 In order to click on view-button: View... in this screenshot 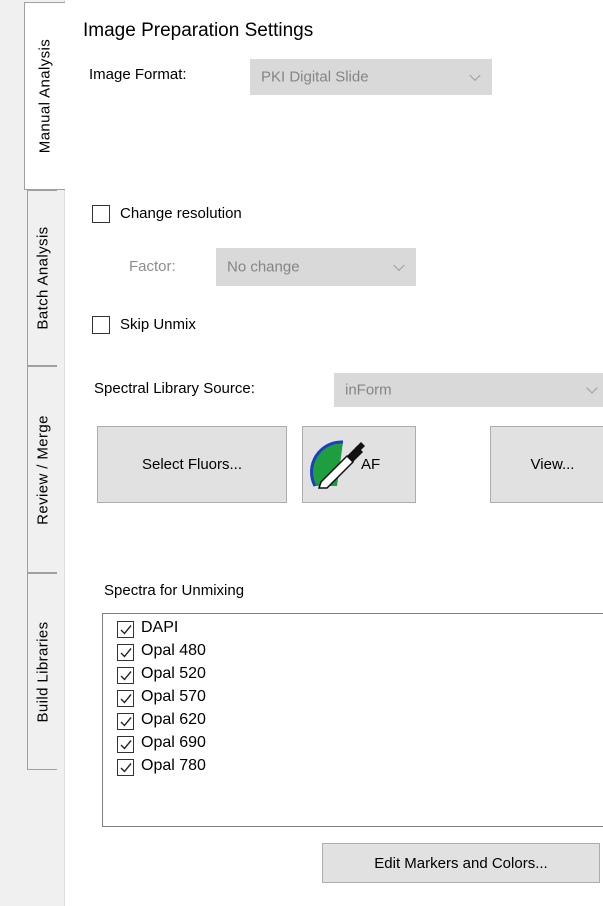, I will do `click(546, 464)`.